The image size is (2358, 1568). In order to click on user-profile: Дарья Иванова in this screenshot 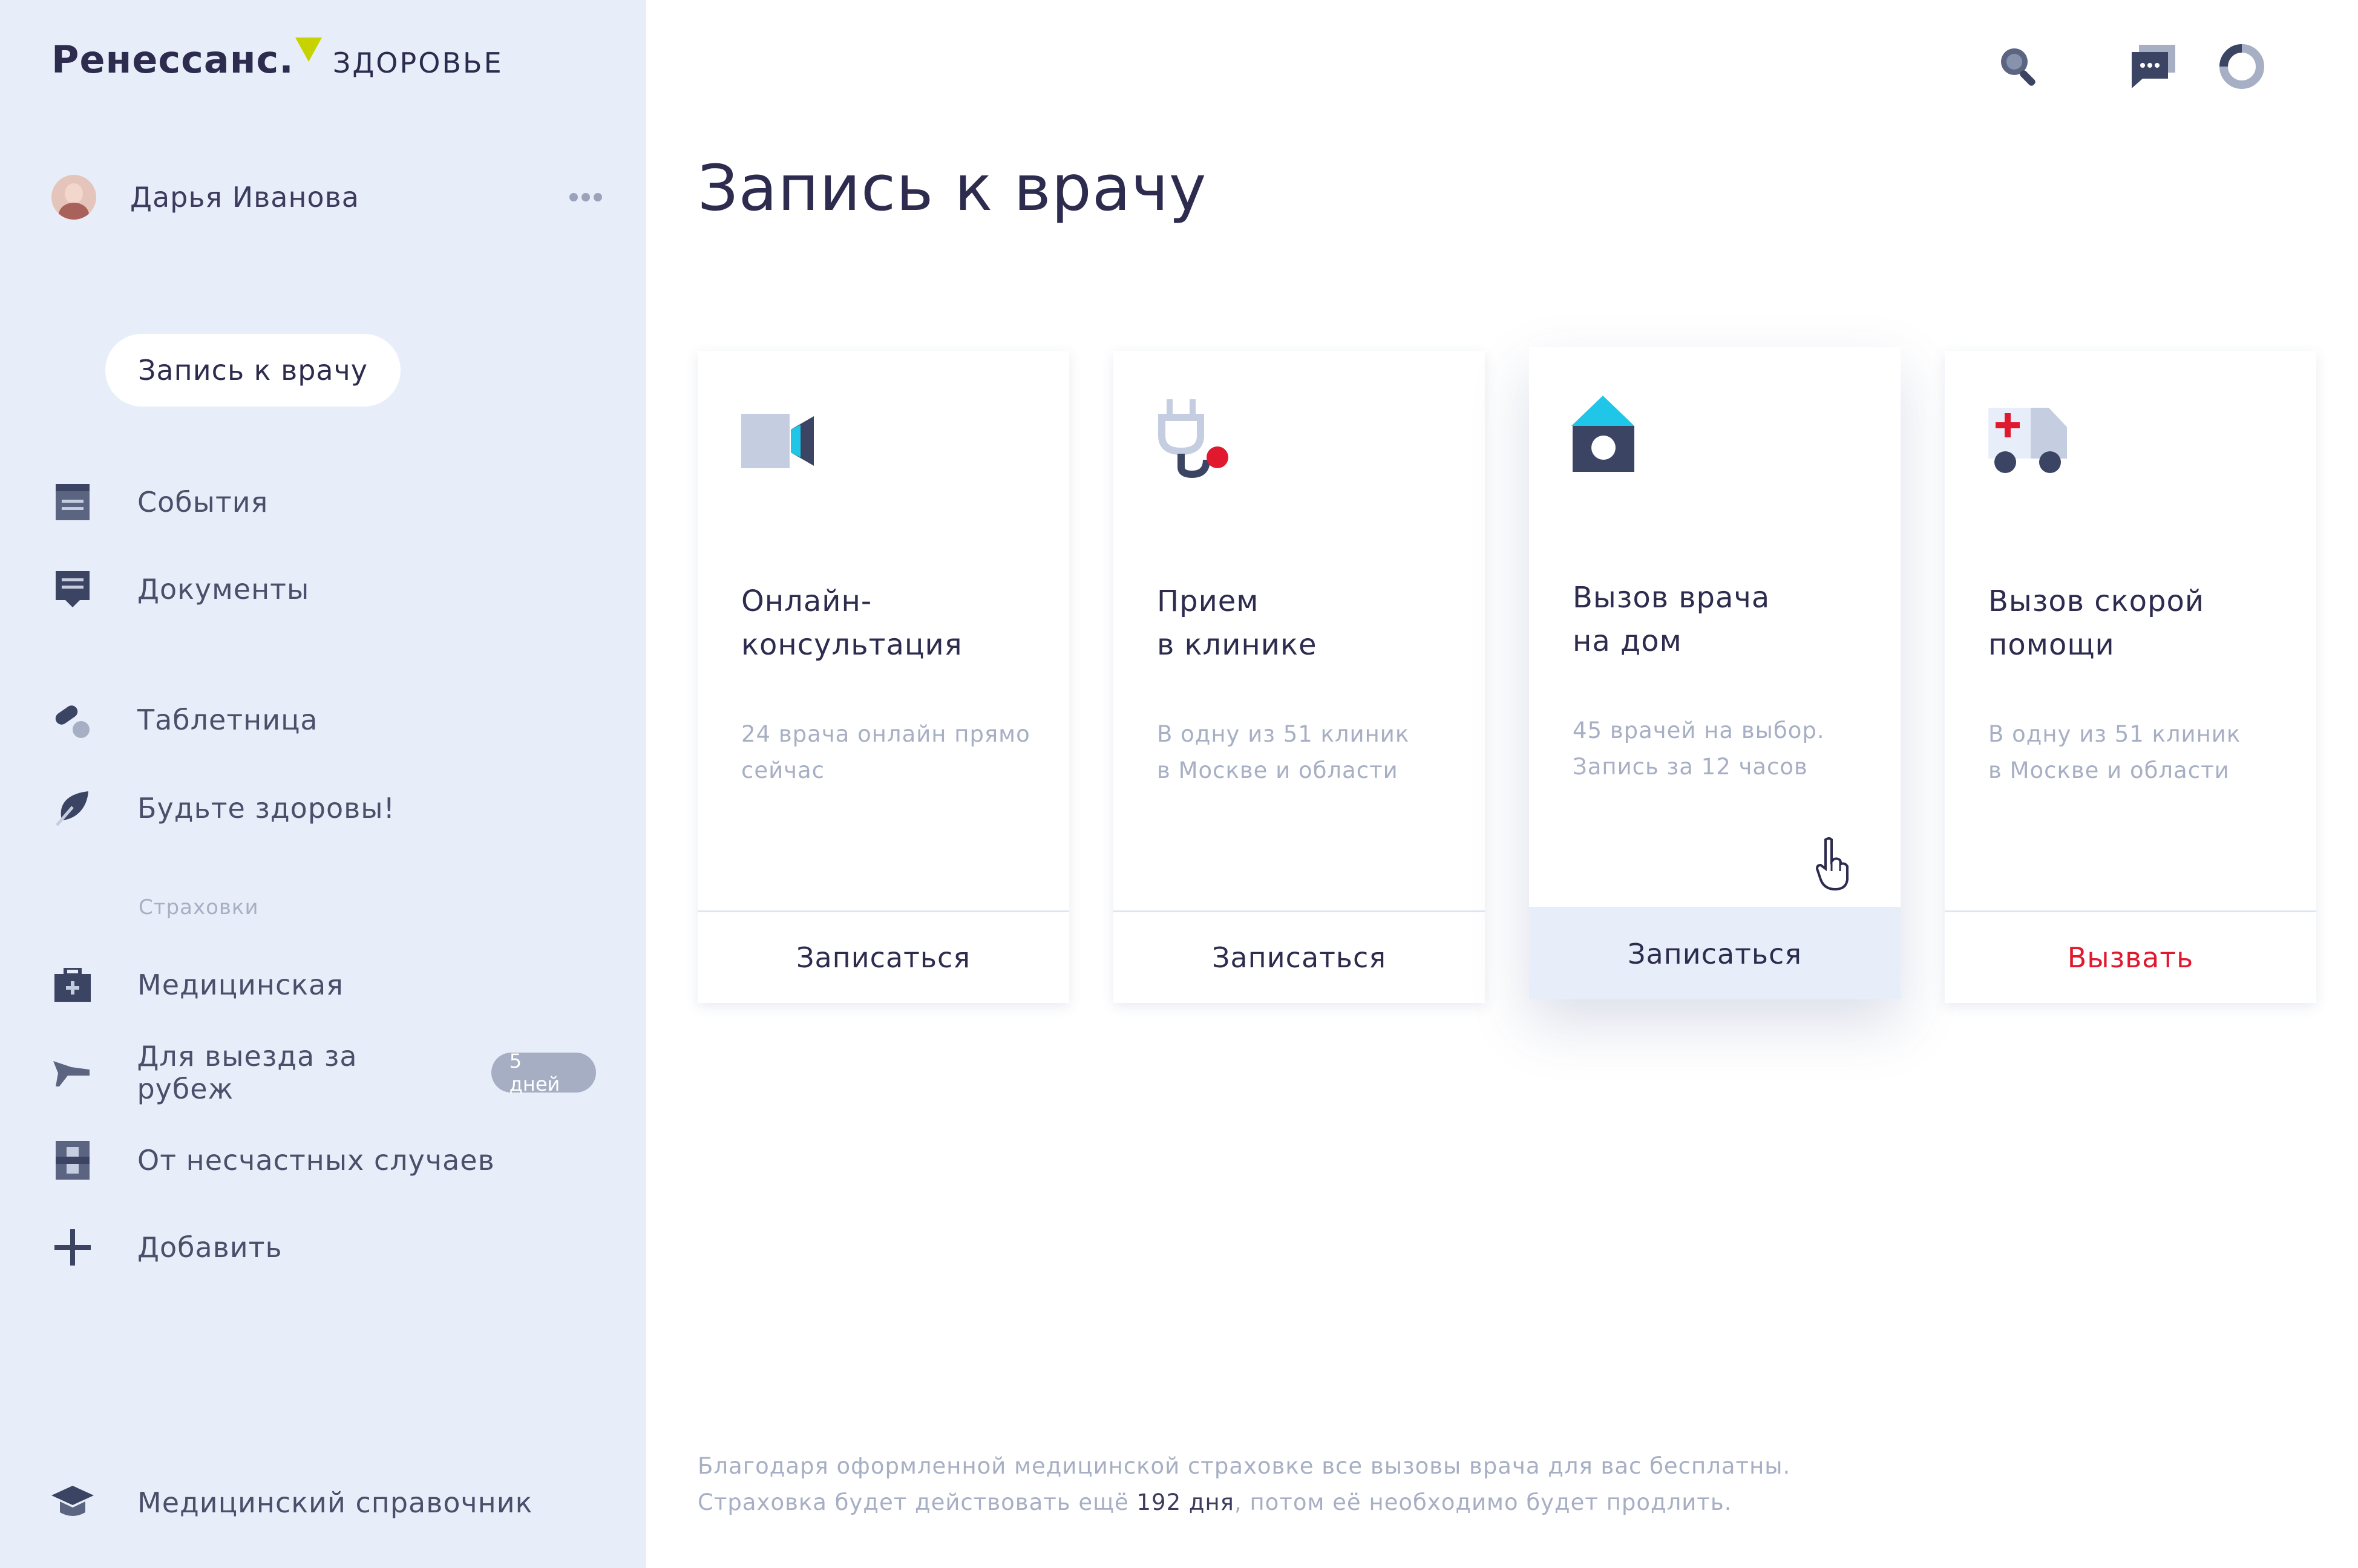, I will do `click(326, 197)`.